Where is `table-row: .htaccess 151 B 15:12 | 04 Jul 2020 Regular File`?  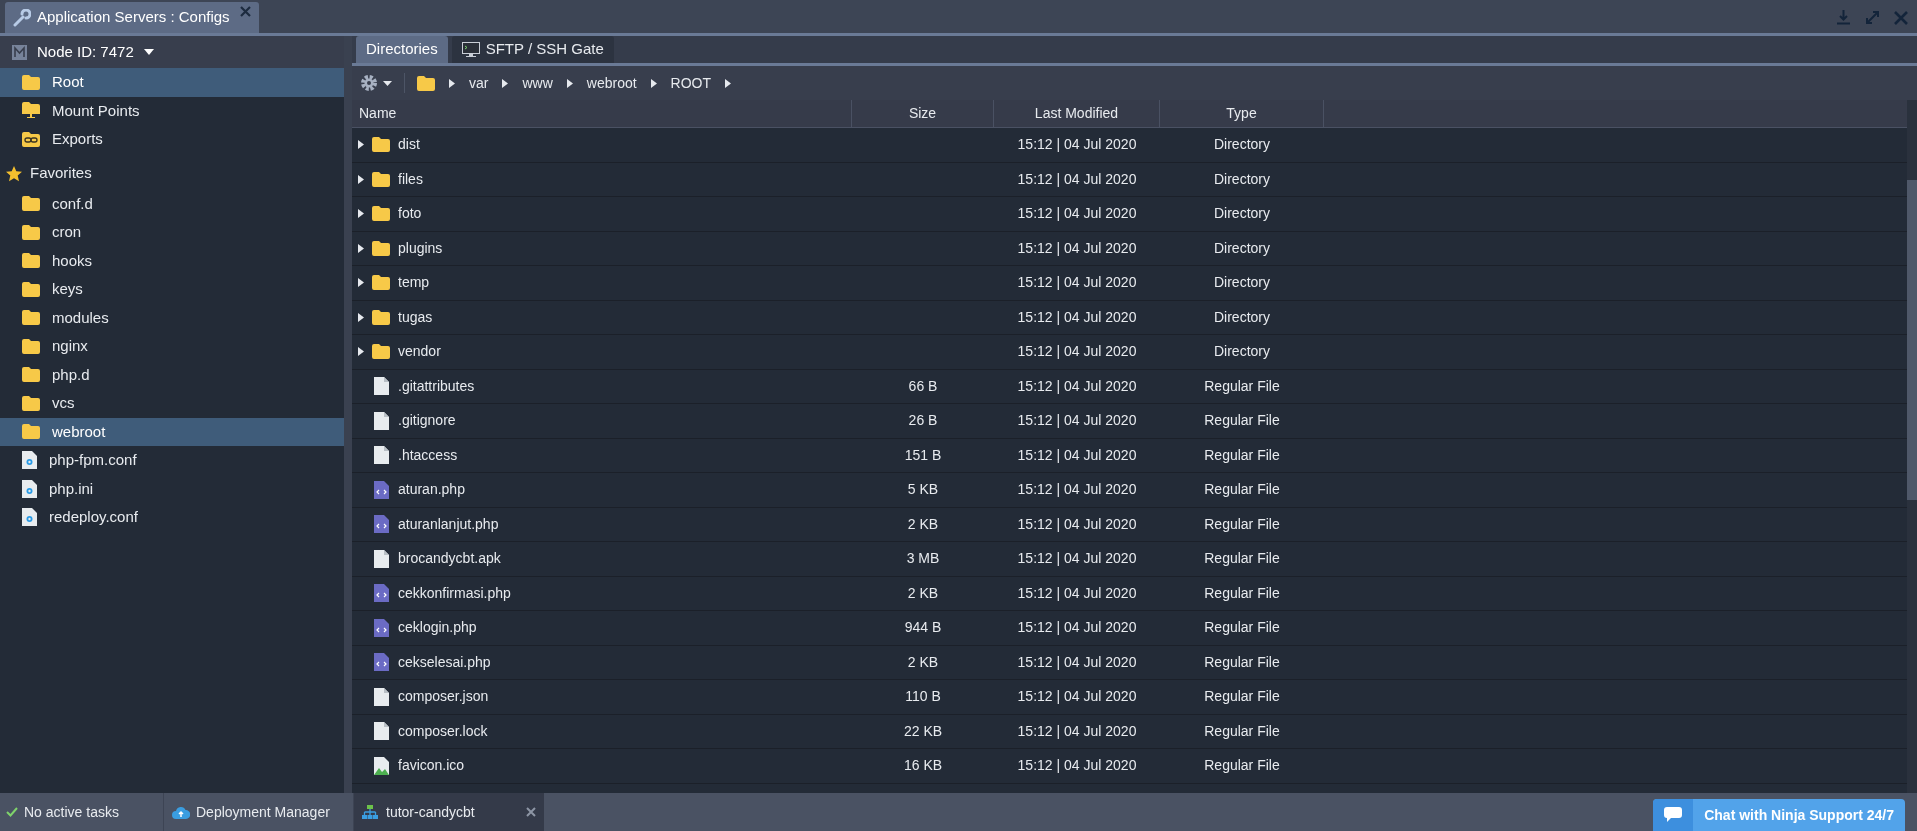 table-row: .htaccess 151 B 15:12 | 04 Jul 2020 Regular File is located at coordinates (1129, 455).